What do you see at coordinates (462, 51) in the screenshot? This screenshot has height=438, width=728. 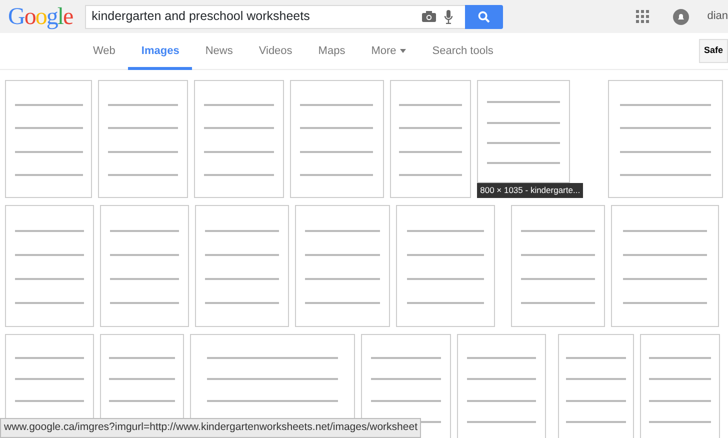 I see `search-tab: Search tools` at bounding box center [462, 51].